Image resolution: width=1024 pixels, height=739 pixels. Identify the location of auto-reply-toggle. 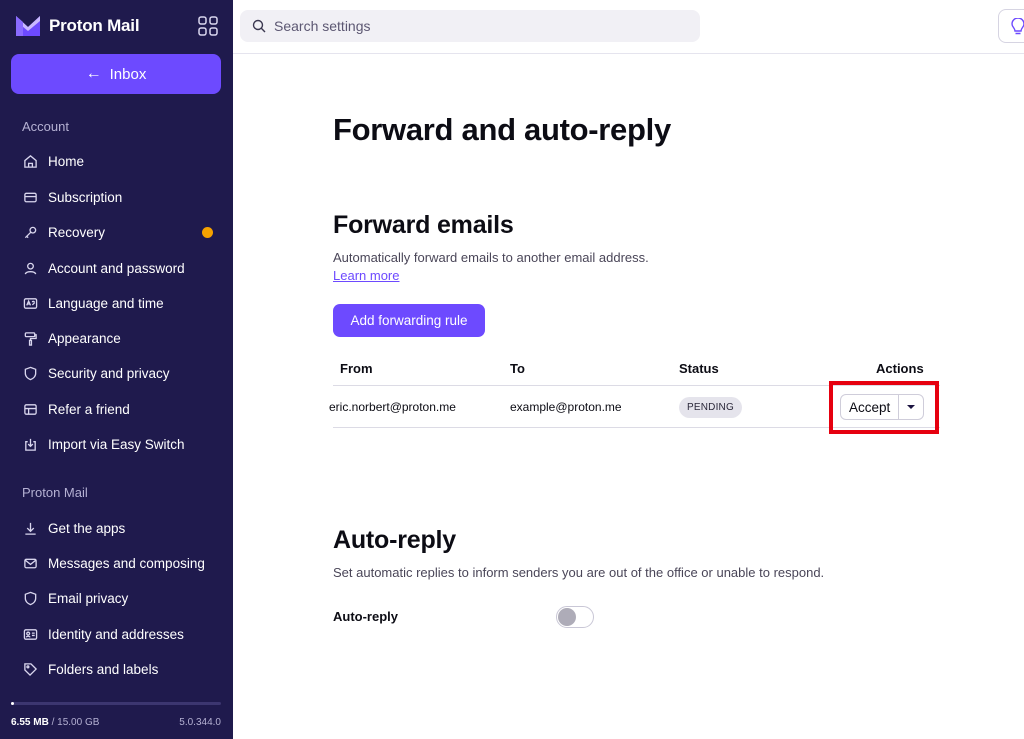
(575, 617).